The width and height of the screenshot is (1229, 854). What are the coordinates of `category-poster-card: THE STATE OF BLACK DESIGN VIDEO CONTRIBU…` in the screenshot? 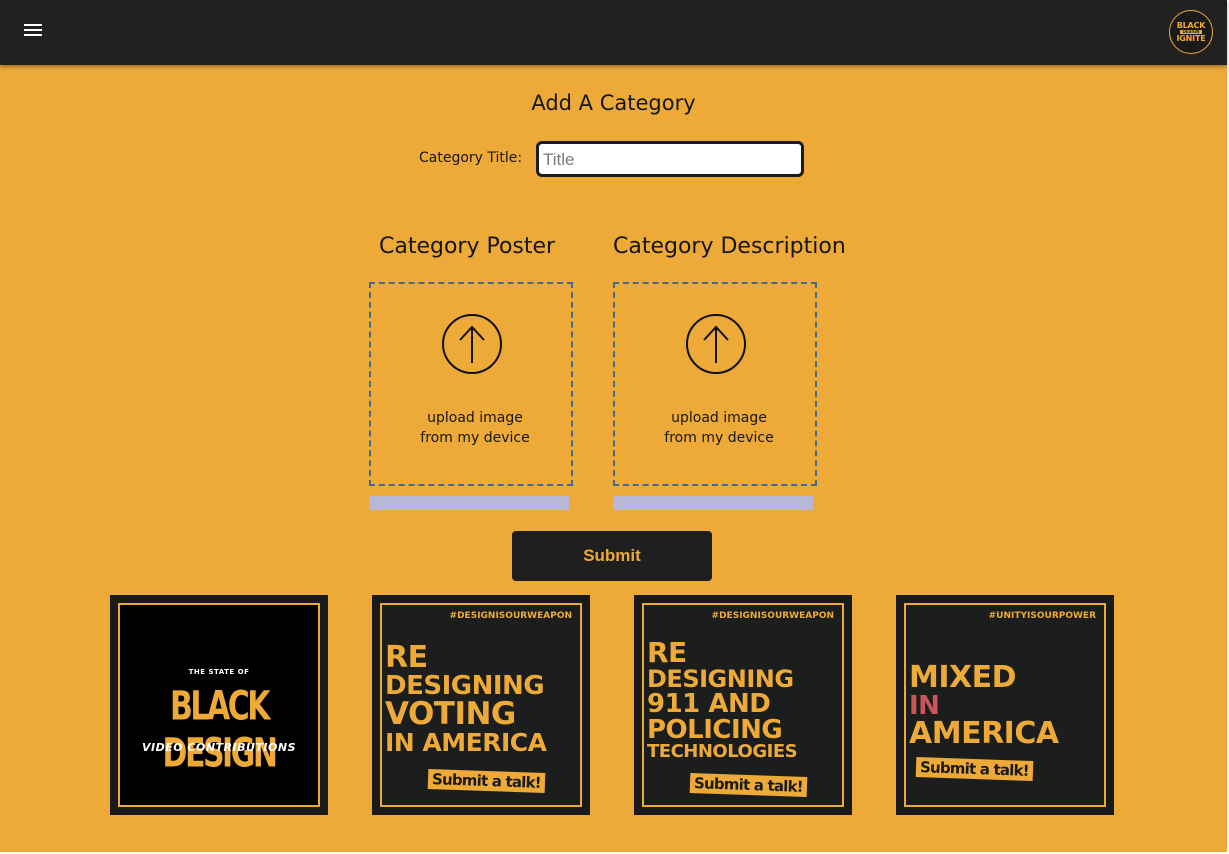 It's located at (219, 705).